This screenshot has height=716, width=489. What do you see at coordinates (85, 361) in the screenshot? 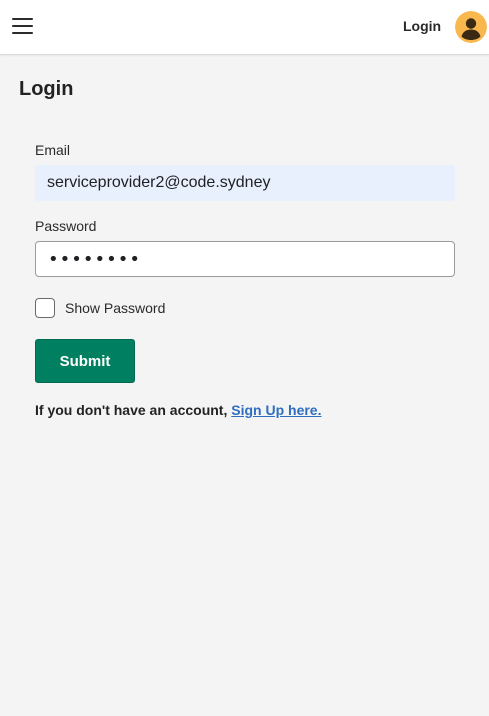
I see `submit-button: Submit` at bounding box center [85, 361].